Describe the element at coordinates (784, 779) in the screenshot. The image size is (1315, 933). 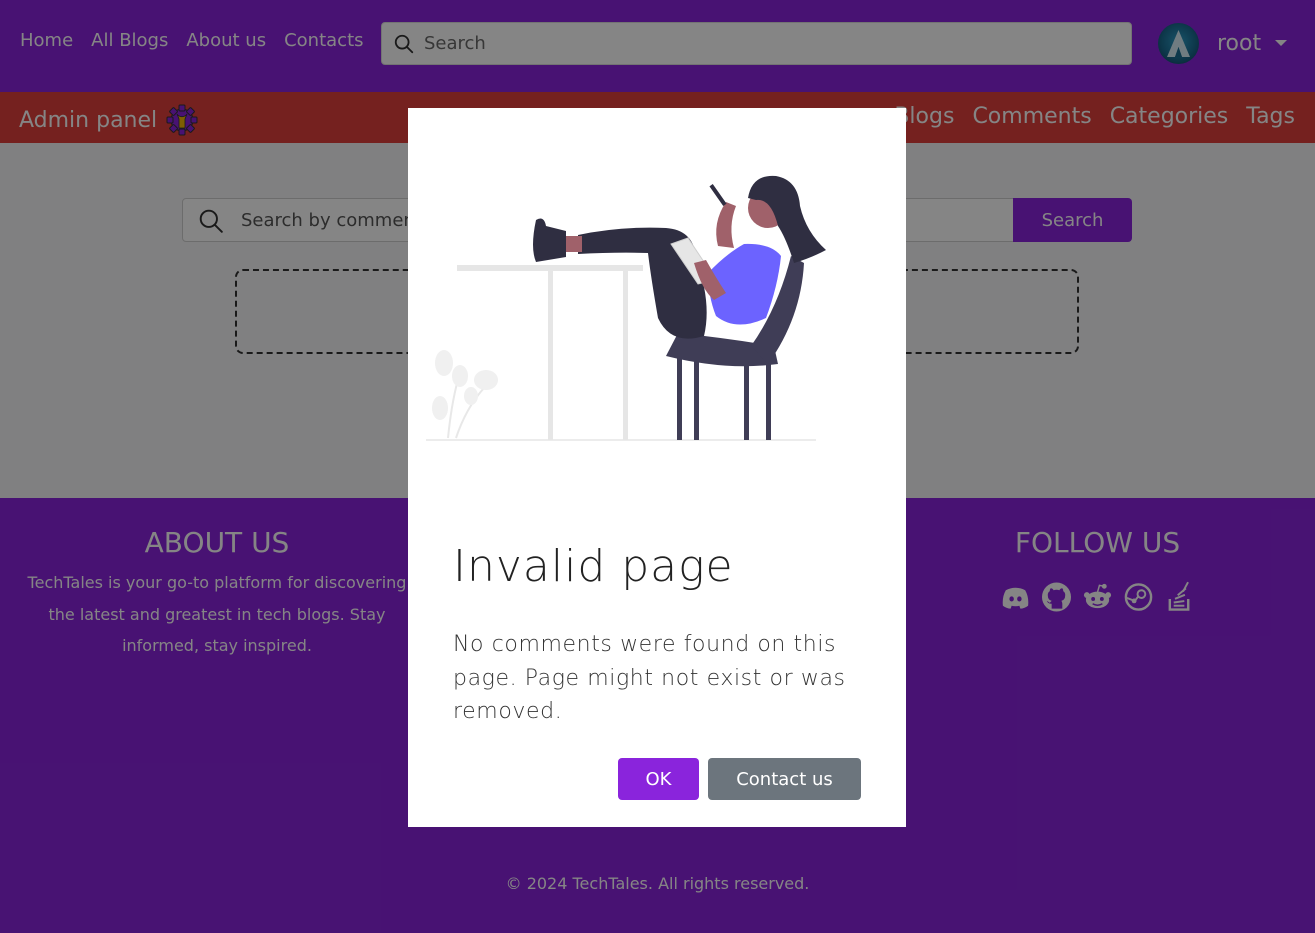
I see `contact-us-button: Contact us` at that location.